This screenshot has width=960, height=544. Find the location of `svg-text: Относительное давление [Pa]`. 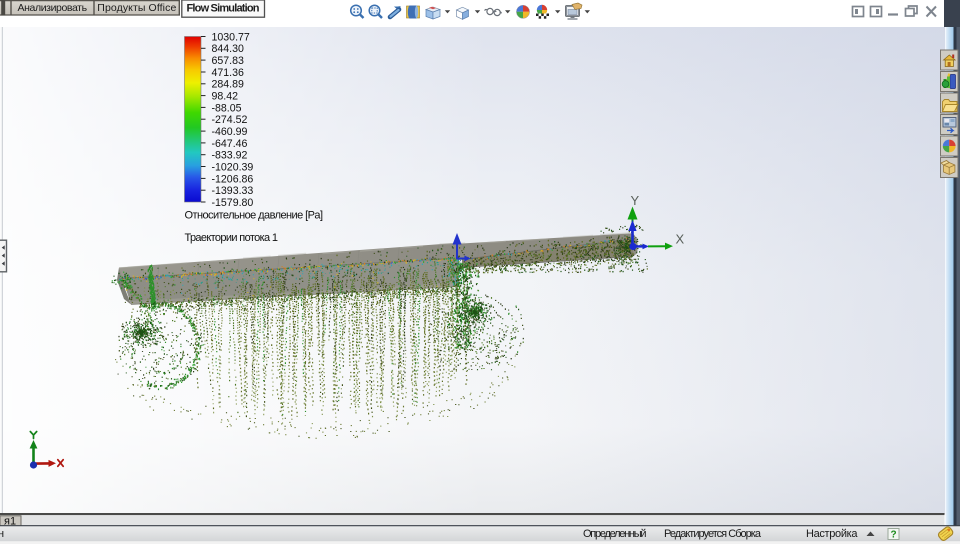

svg-text: Относительное давление [Pa] is located at coordinates (254, 216).